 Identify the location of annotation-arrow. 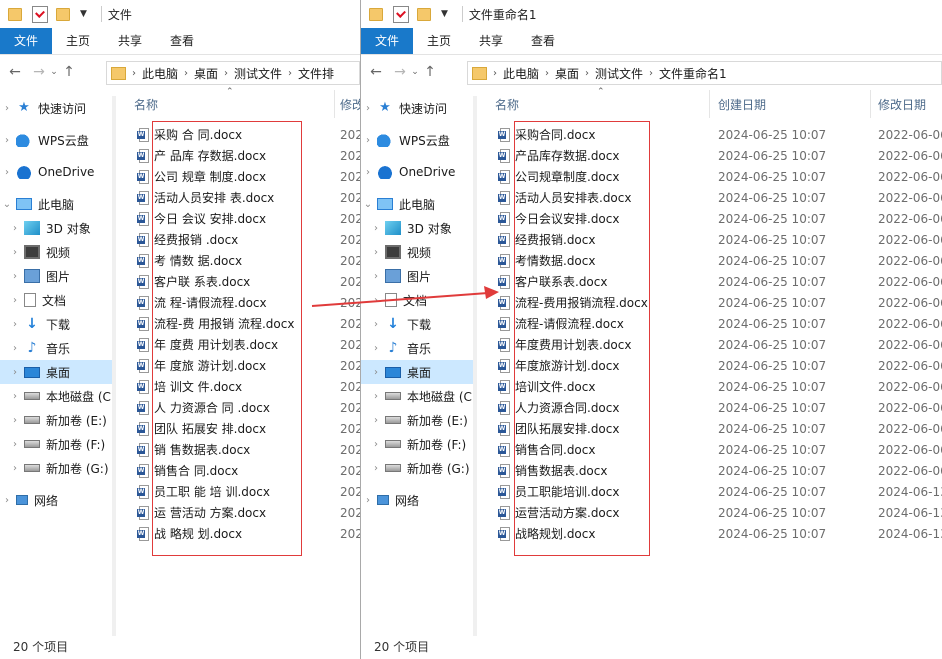
(405, 296).